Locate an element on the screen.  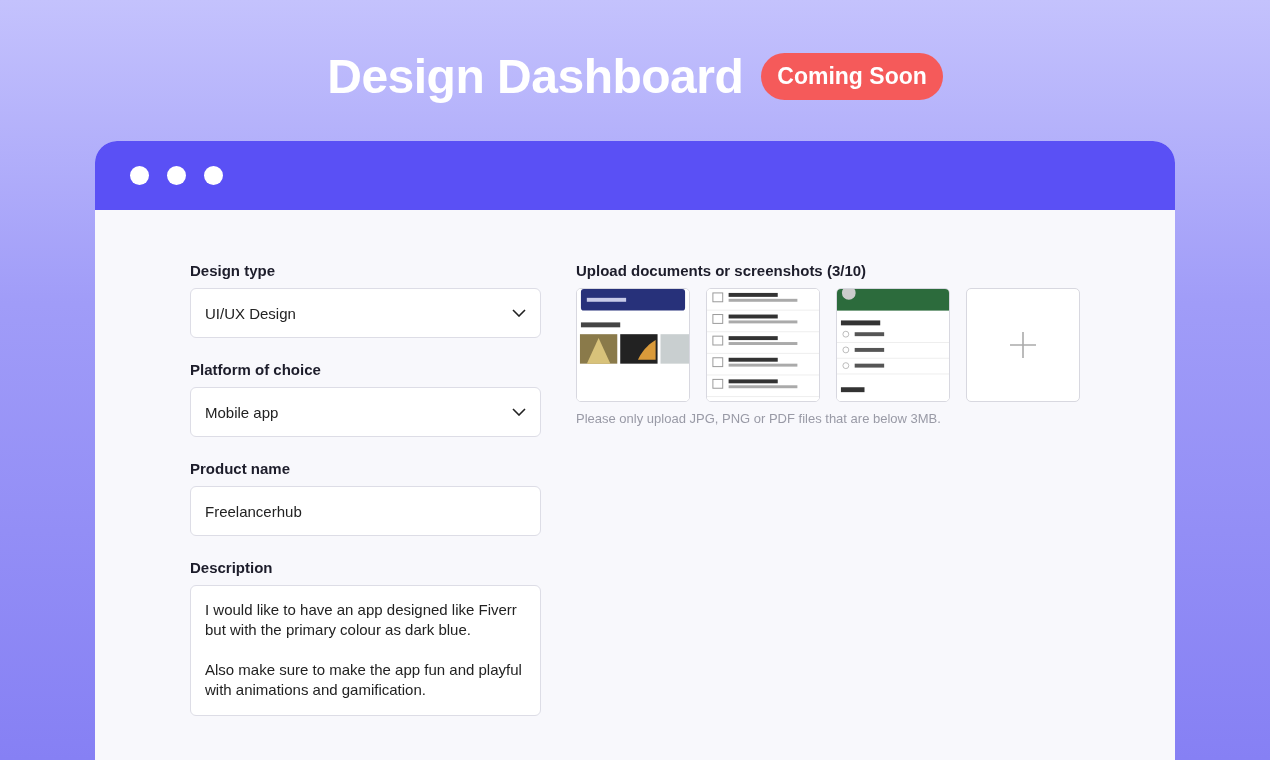
field-label: Platform of choice is located at coordinates (256, 369).